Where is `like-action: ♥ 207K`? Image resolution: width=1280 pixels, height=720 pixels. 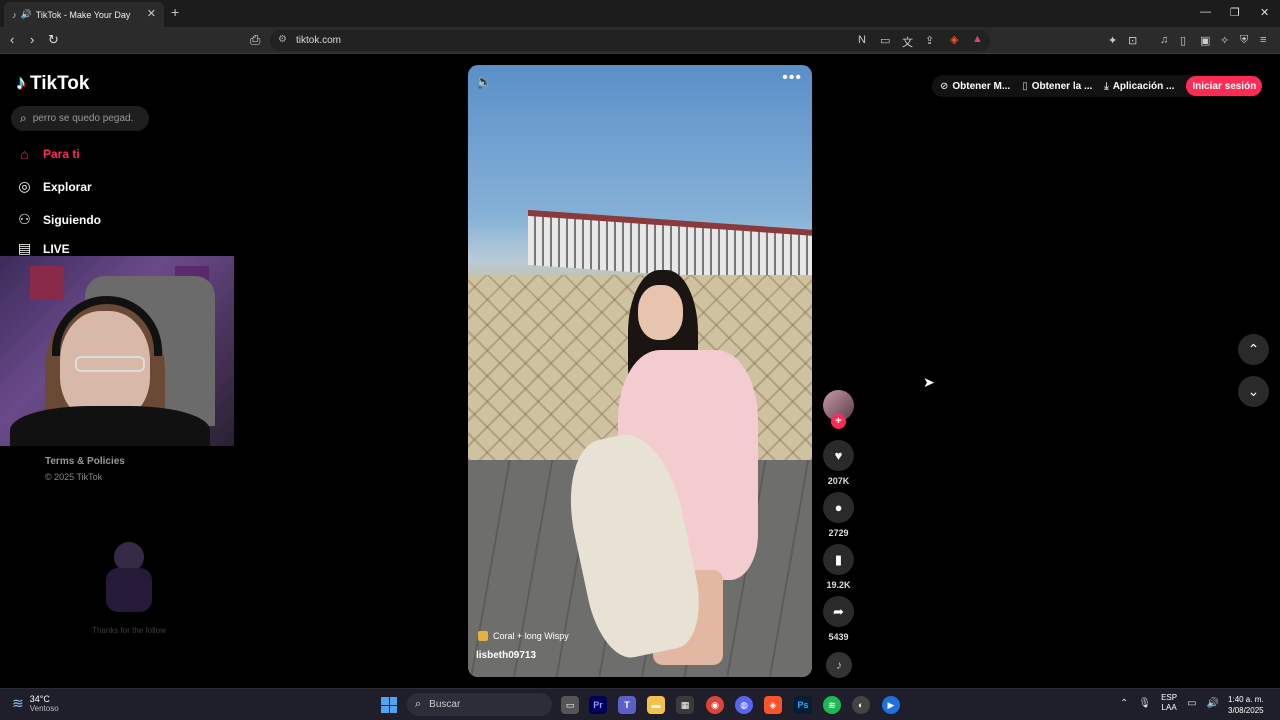
like-action: ♥ 207K is located at coordinates (838, 463).